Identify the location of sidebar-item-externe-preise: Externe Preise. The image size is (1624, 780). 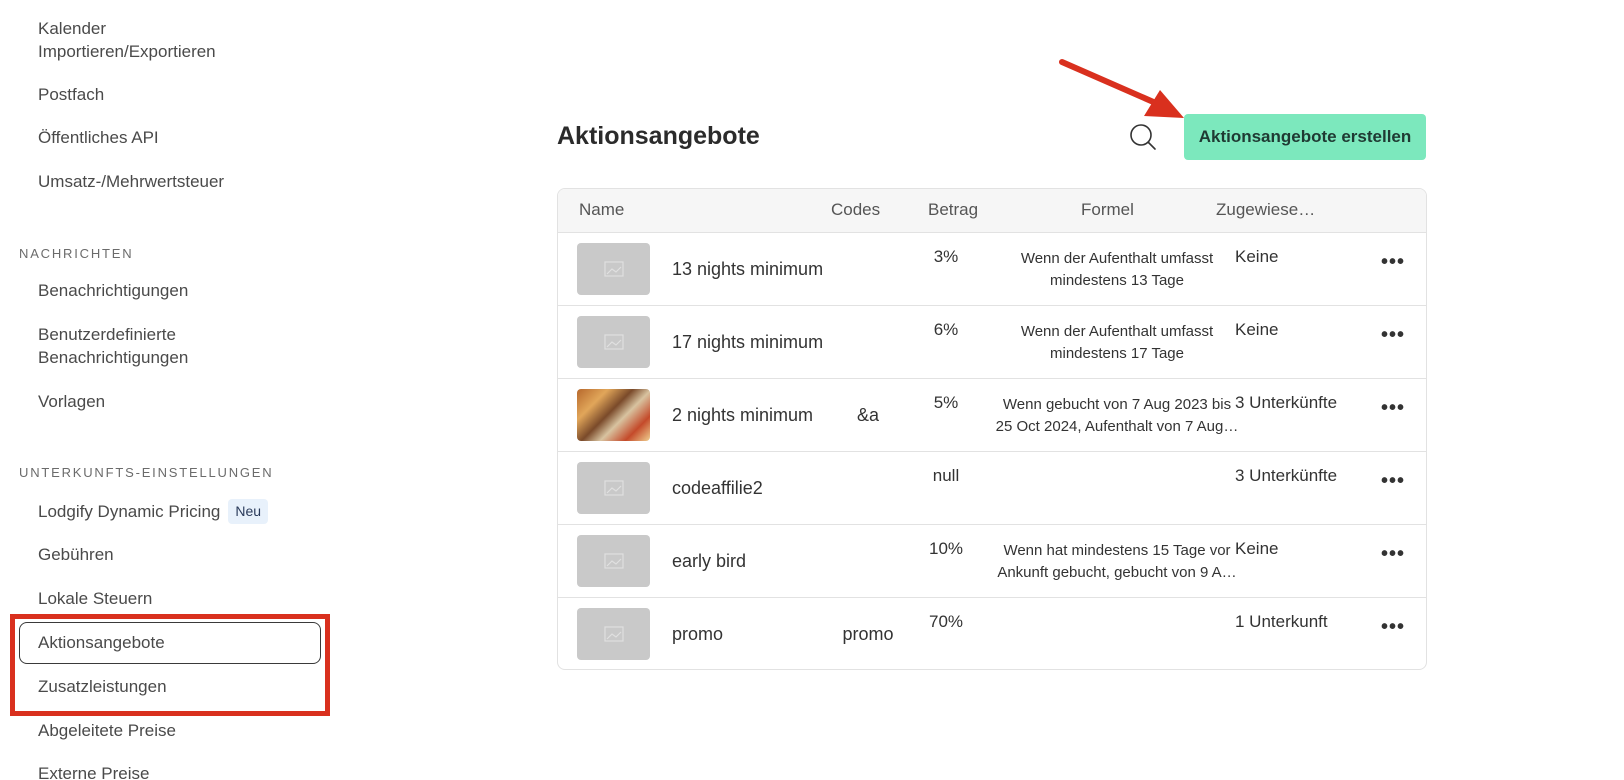
(94, 771).